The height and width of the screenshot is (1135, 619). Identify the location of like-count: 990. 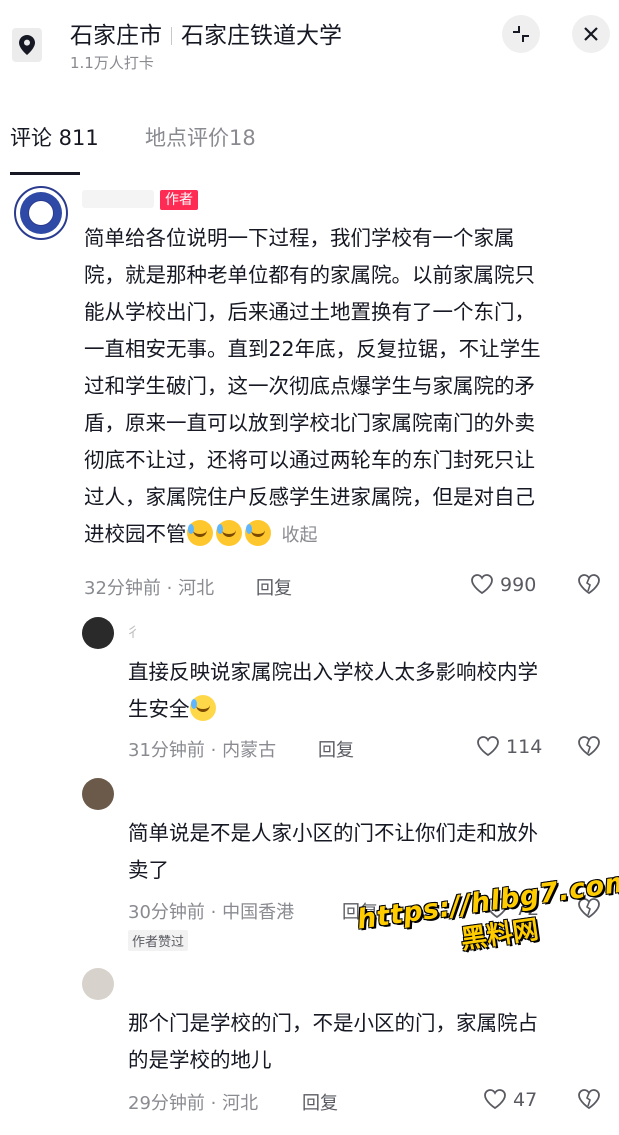
(518, 585).